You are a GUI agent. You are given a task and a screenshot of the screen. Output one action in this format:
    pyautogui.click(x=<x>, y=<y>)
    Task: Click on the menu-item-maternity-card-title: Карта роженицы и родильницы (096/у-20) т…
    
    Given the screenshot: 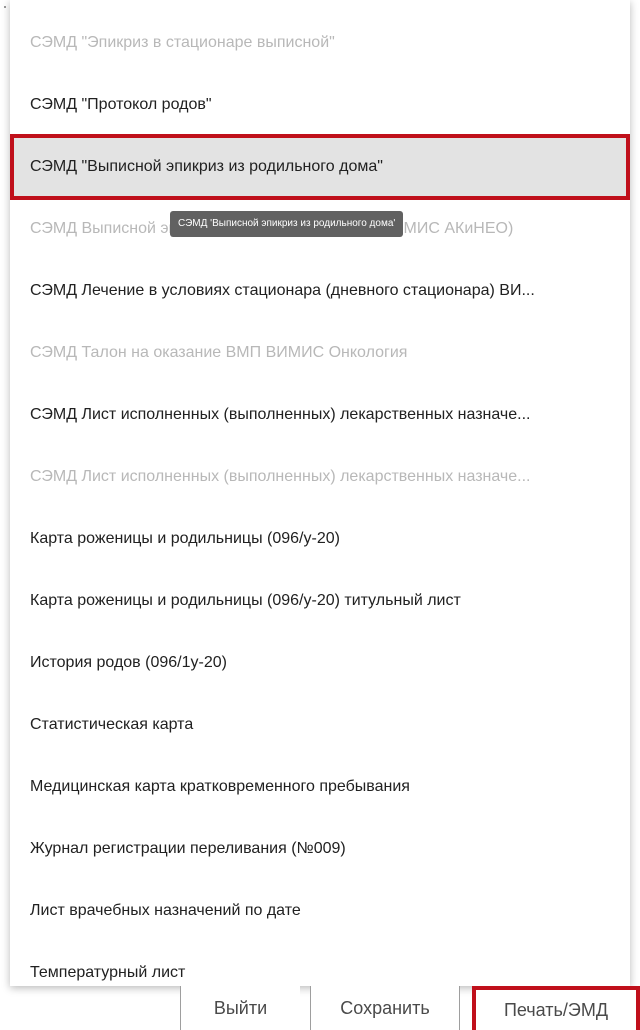 What is the action you would take?
    pyautogui.click(x=312, y=601)
    